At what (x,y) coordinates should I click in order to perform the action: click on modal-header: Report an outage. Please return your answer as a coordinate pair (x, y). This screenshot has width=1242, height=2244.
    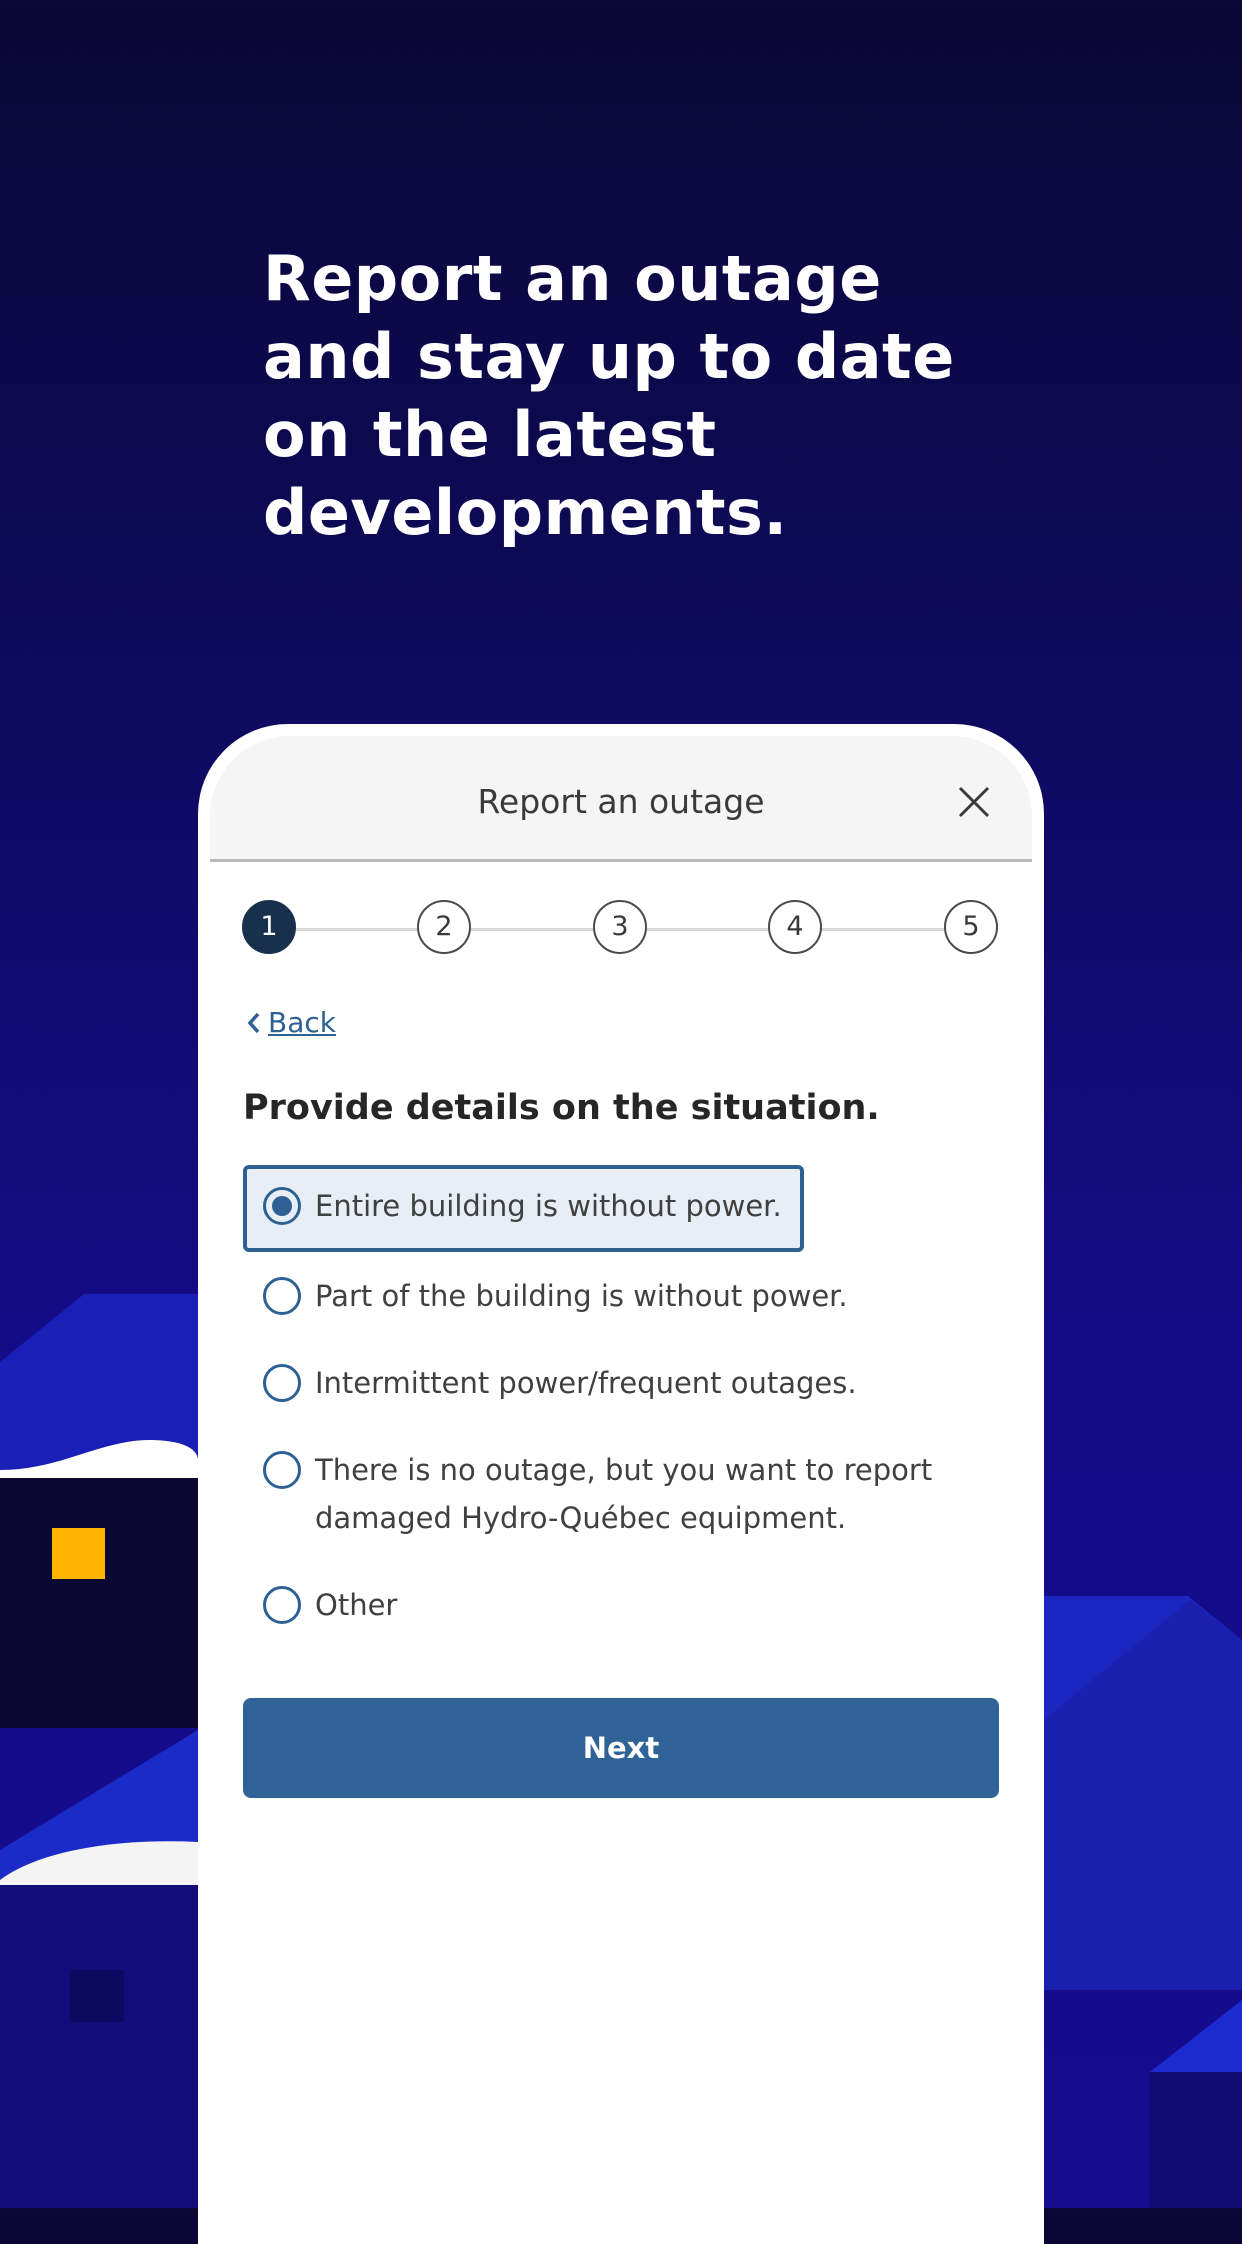
    Looking at the image, I should click on (621, 799).